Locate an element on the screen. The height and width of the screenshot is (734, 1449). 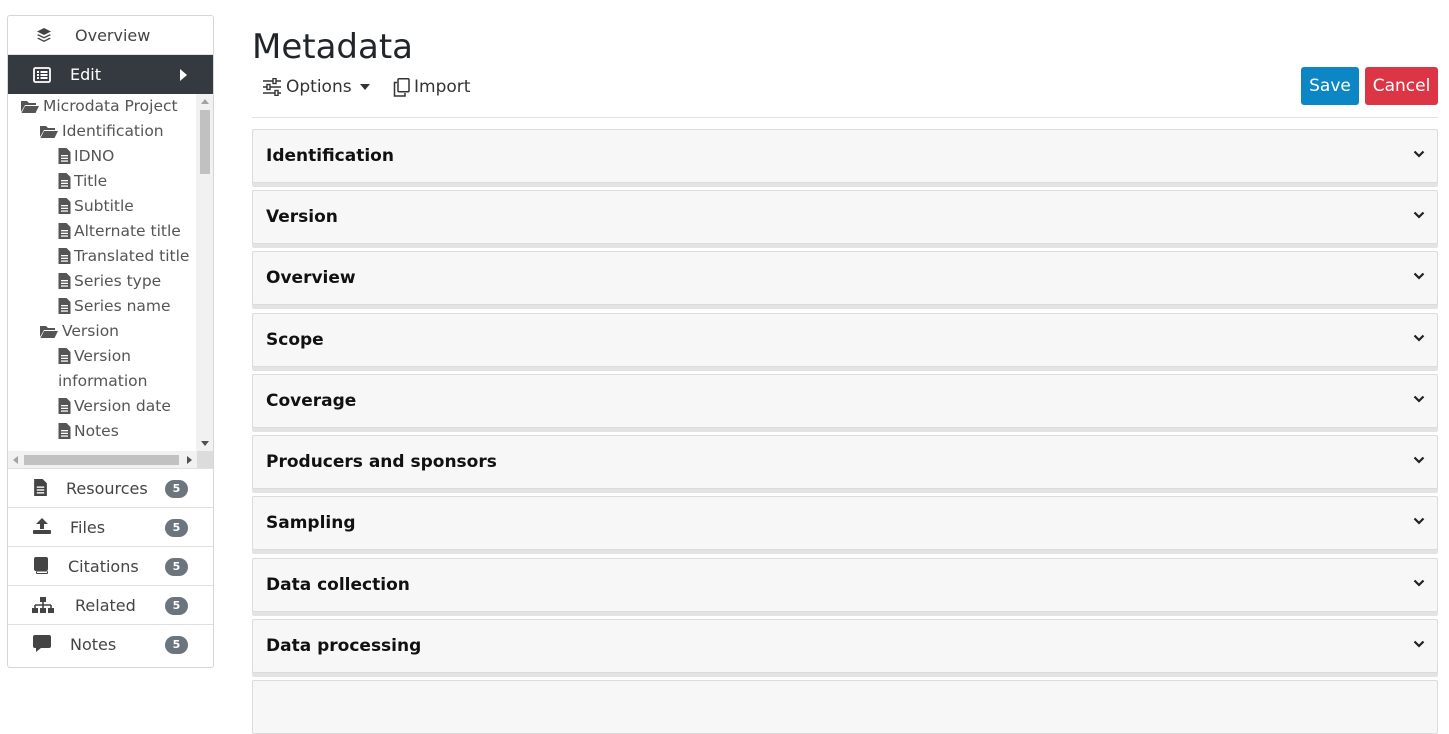
nav-citations: Citations 5 is located at coordinates (110, 566).